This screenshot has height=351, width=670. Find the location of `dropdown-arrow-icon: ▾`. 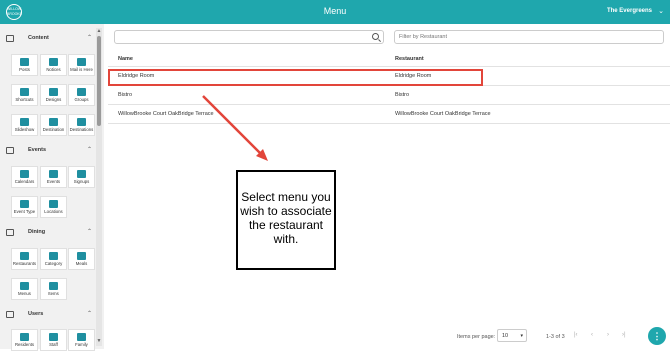

dropdown-arrow-icon: ▾ is located at coordinates (521, 336).